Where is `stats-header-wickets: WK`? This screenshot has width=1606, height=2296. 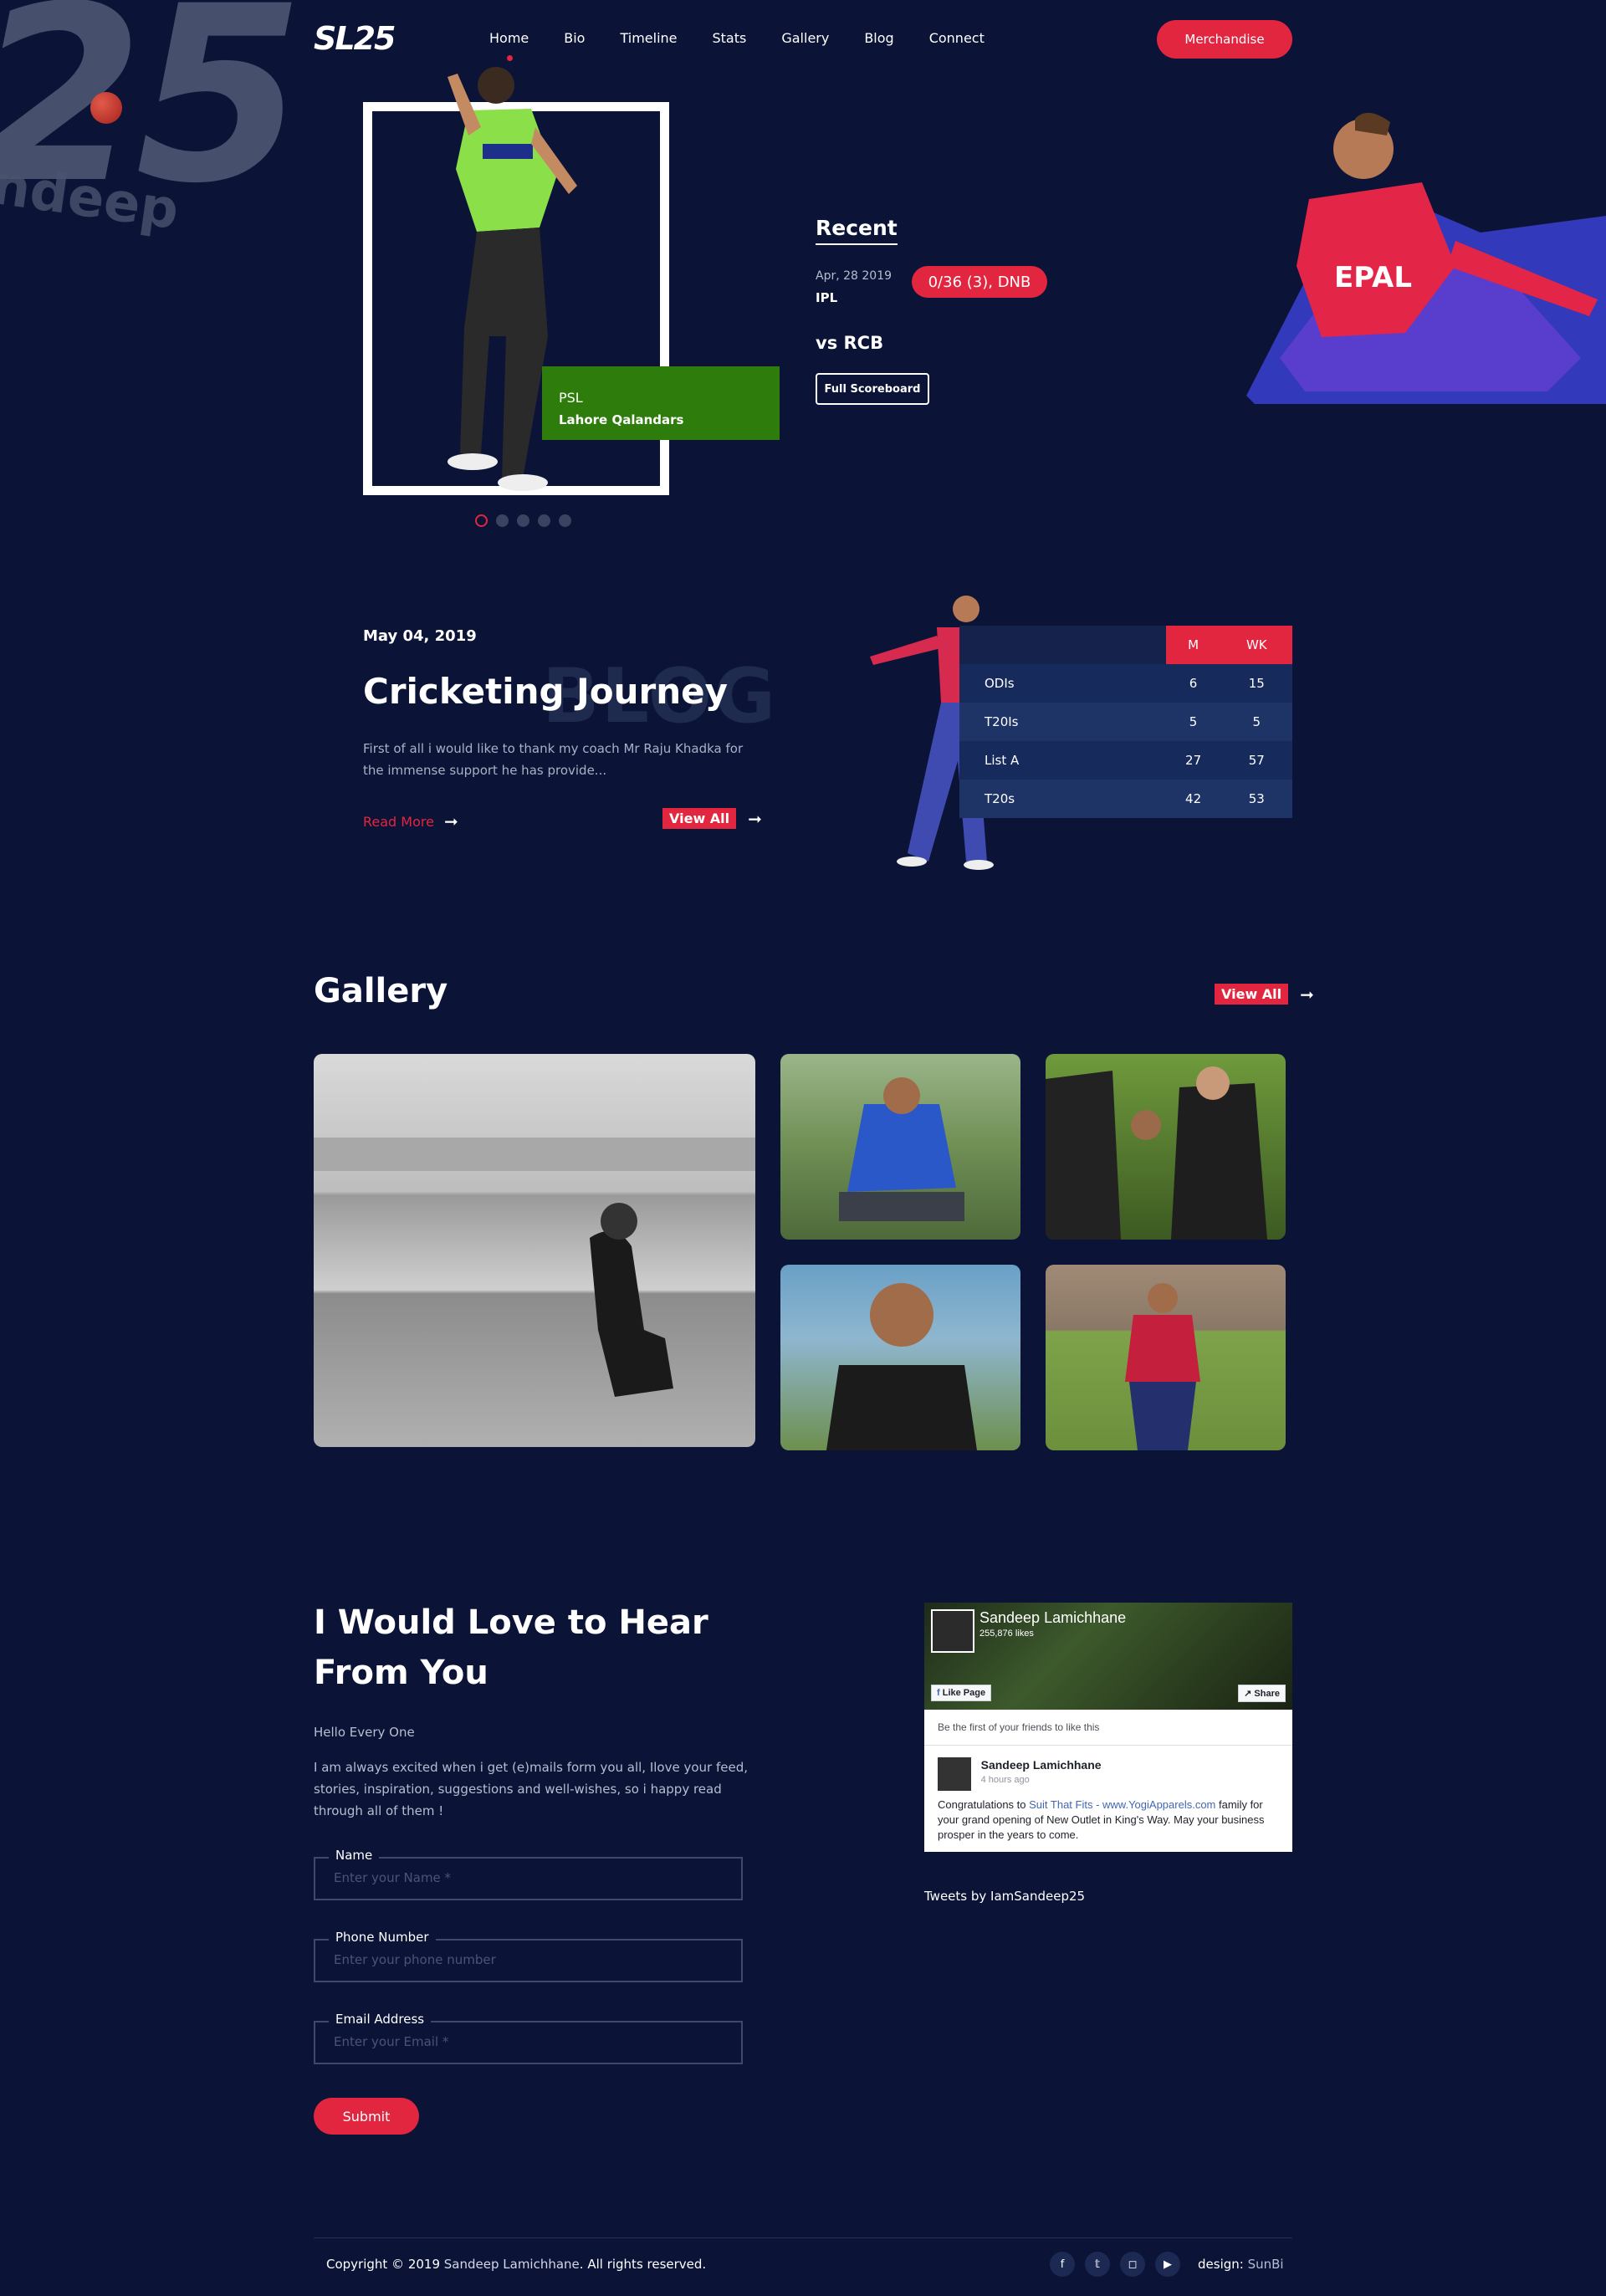
stats-header-wickets: WK is located at coordinates (1256, 645).